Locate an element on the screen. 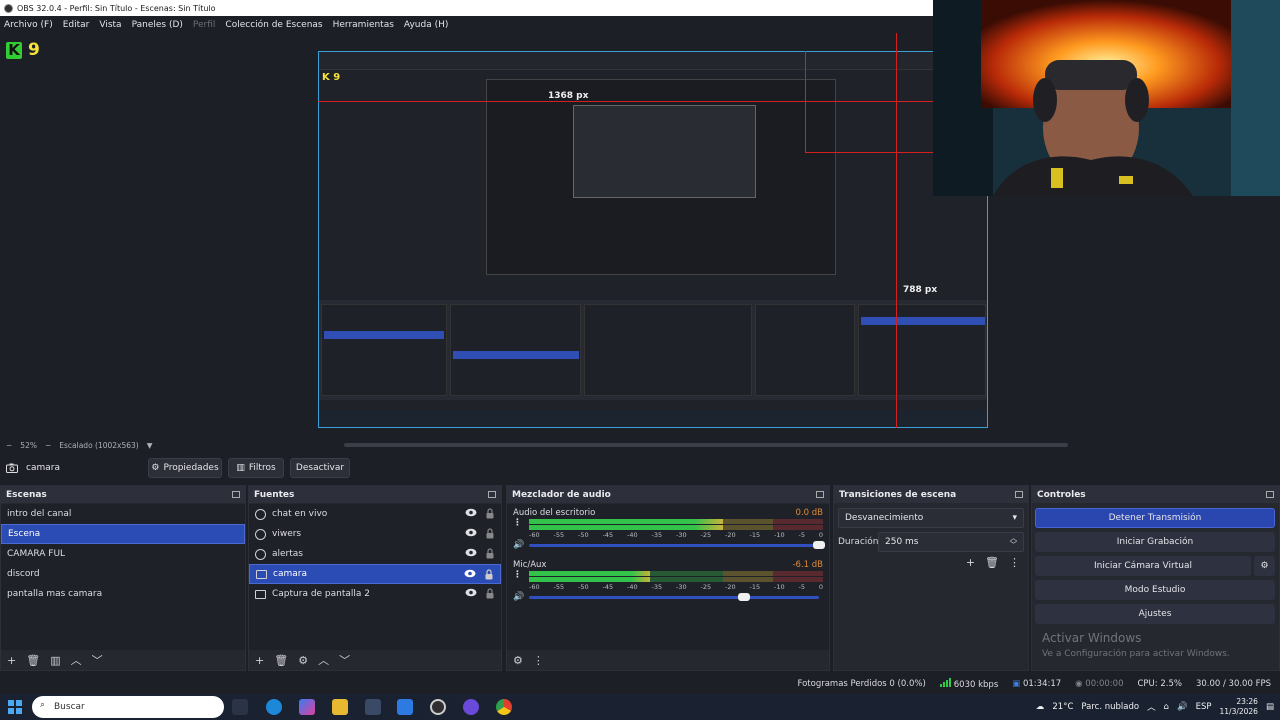  remove-transition-icon: 🗑 is located at coordinates (992, 562).